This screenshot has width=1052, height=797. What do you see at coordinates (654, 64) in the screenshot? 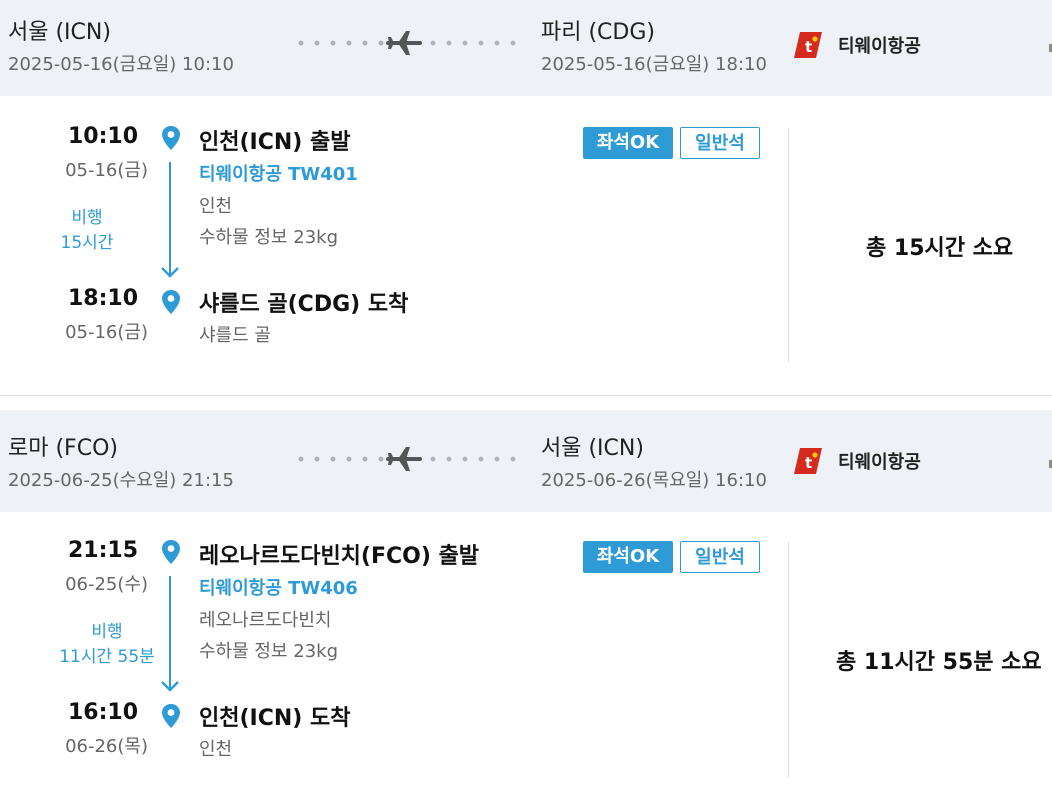
I see `arrive-datetime: 2025-05-16(금요일) 18:10` at bounding box center [654, 64].